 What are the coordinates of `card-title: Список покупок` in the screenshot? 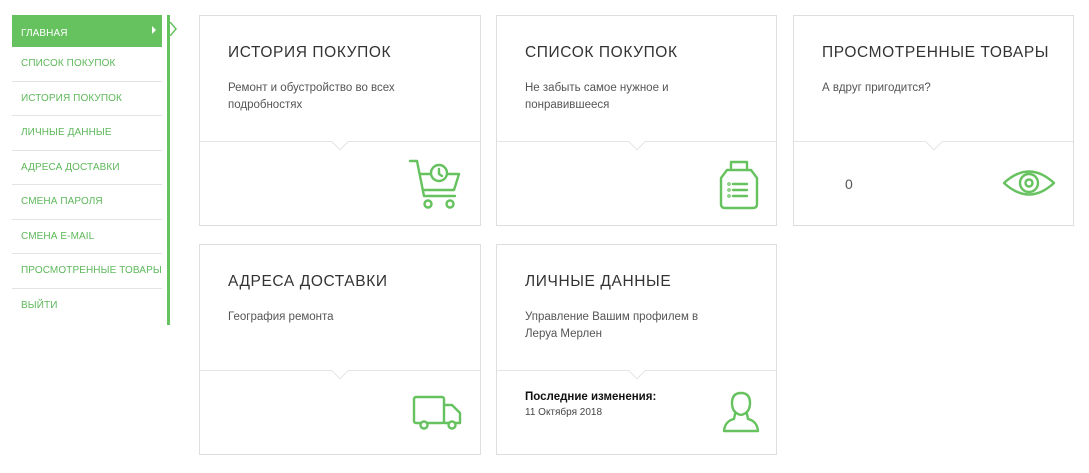 It's located at (601, 52).